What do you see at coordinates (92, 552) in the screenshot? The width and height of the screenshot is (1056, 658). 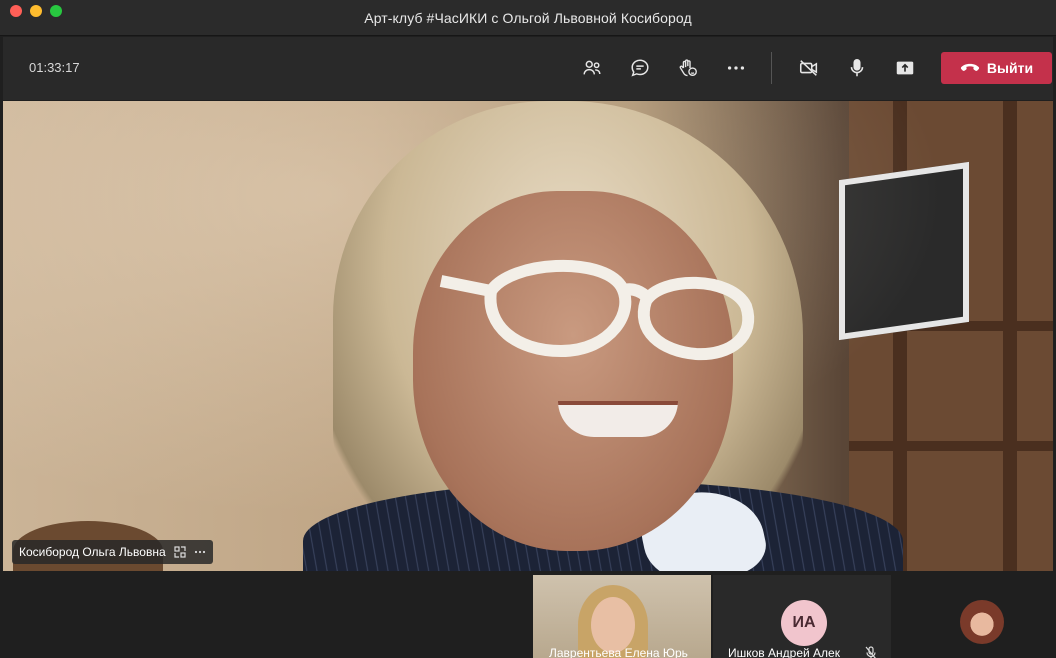 I see `main-participant-name: Косибород Ольга Львовна` at bounding box center [92, 552].